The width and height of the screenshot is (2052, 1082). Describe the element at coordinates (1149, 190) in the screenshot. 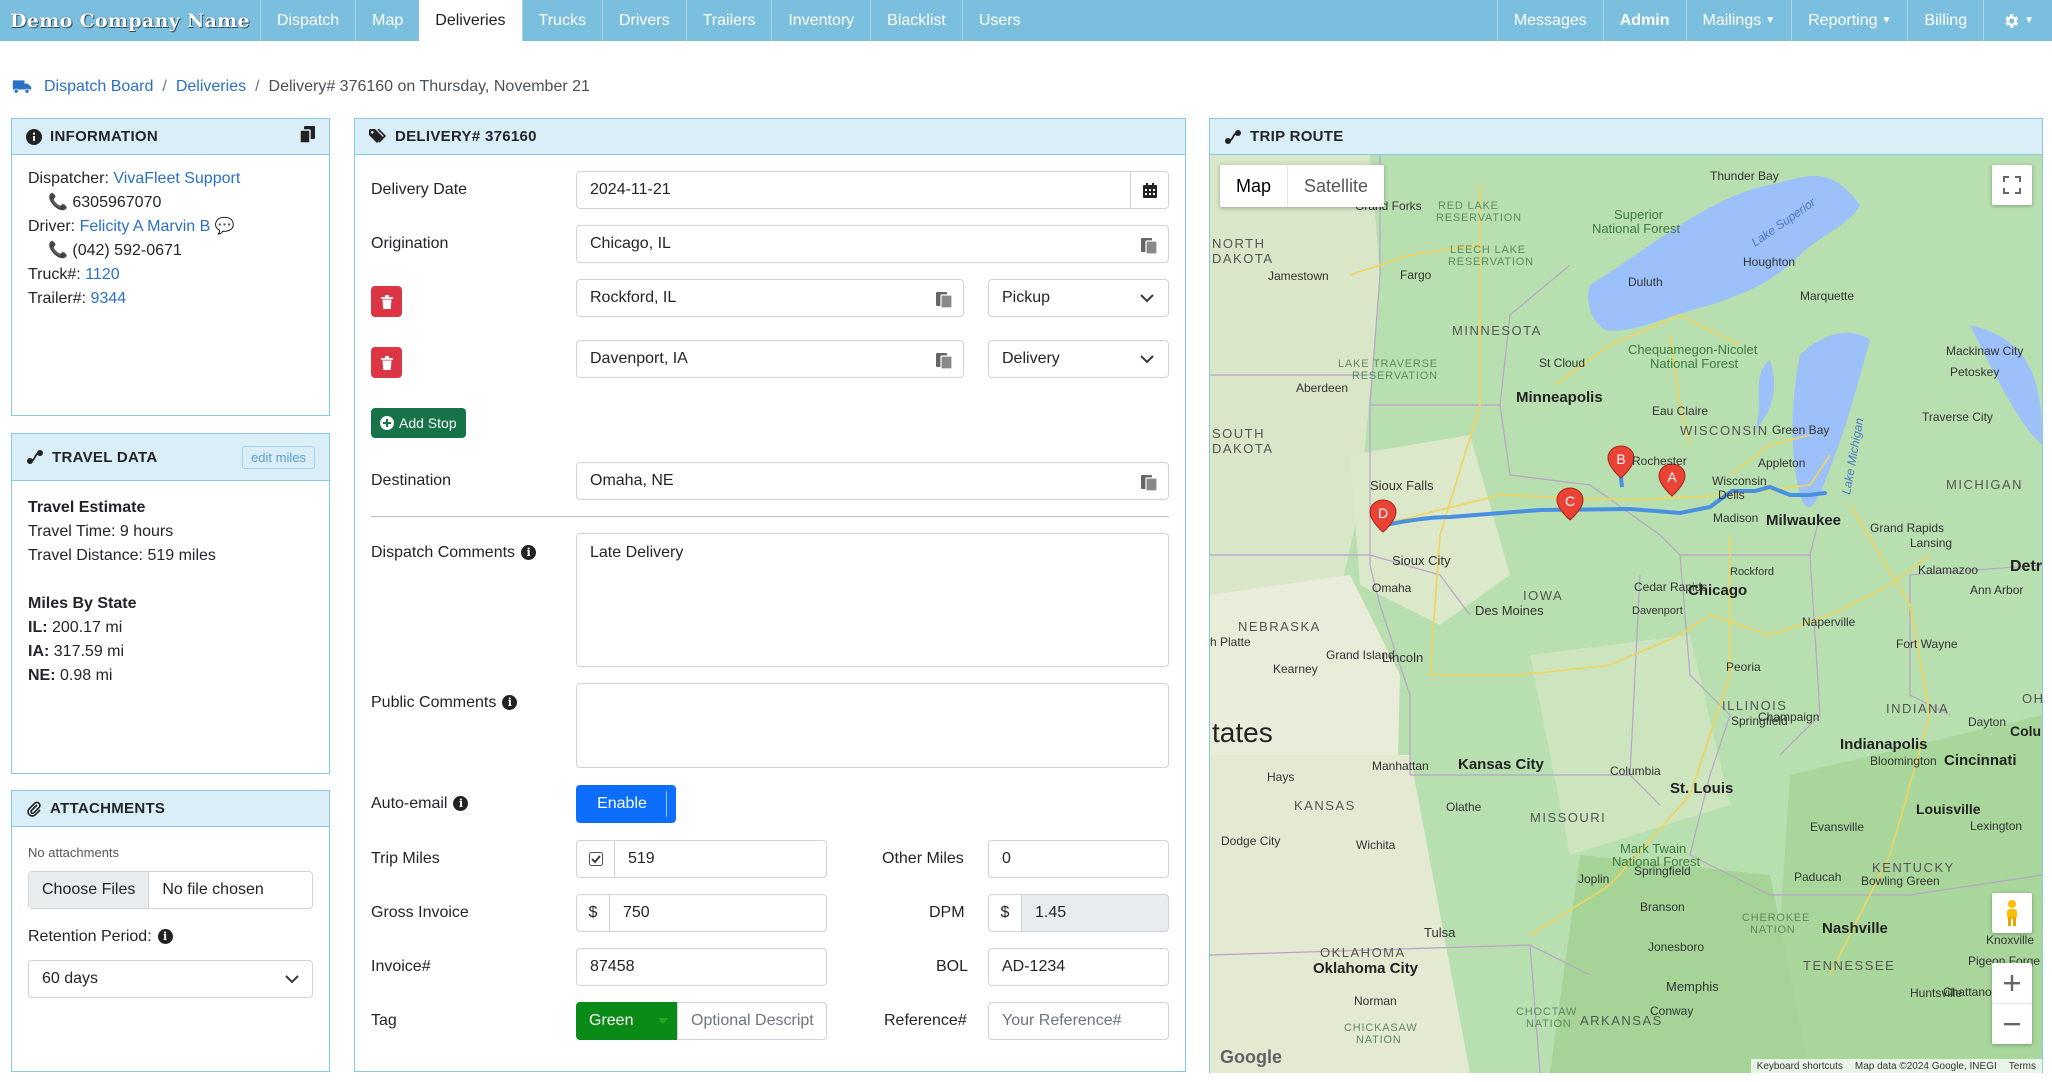

I see `calendar-icon` at that location.